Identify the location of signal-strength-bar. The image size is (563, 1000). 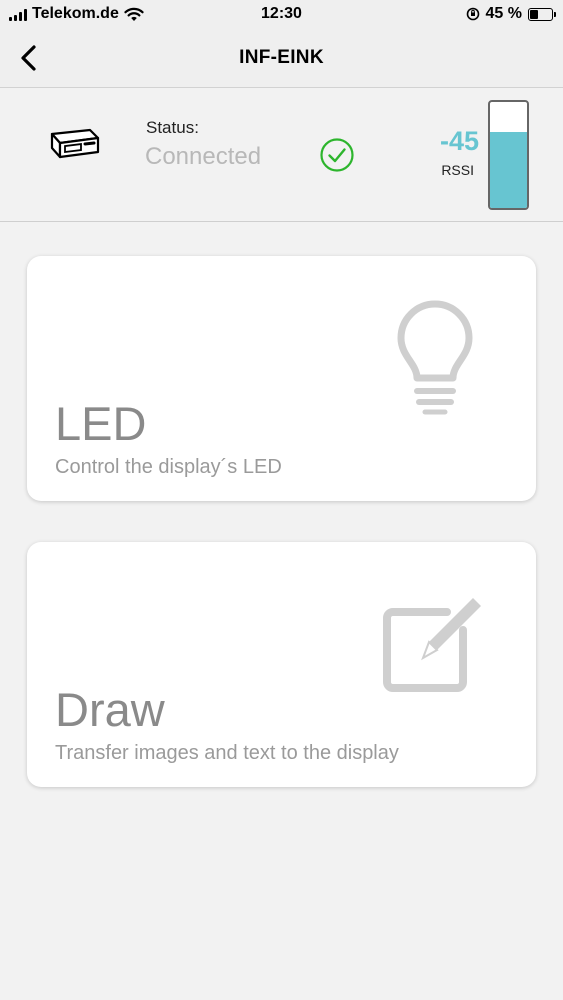
(508, 155).